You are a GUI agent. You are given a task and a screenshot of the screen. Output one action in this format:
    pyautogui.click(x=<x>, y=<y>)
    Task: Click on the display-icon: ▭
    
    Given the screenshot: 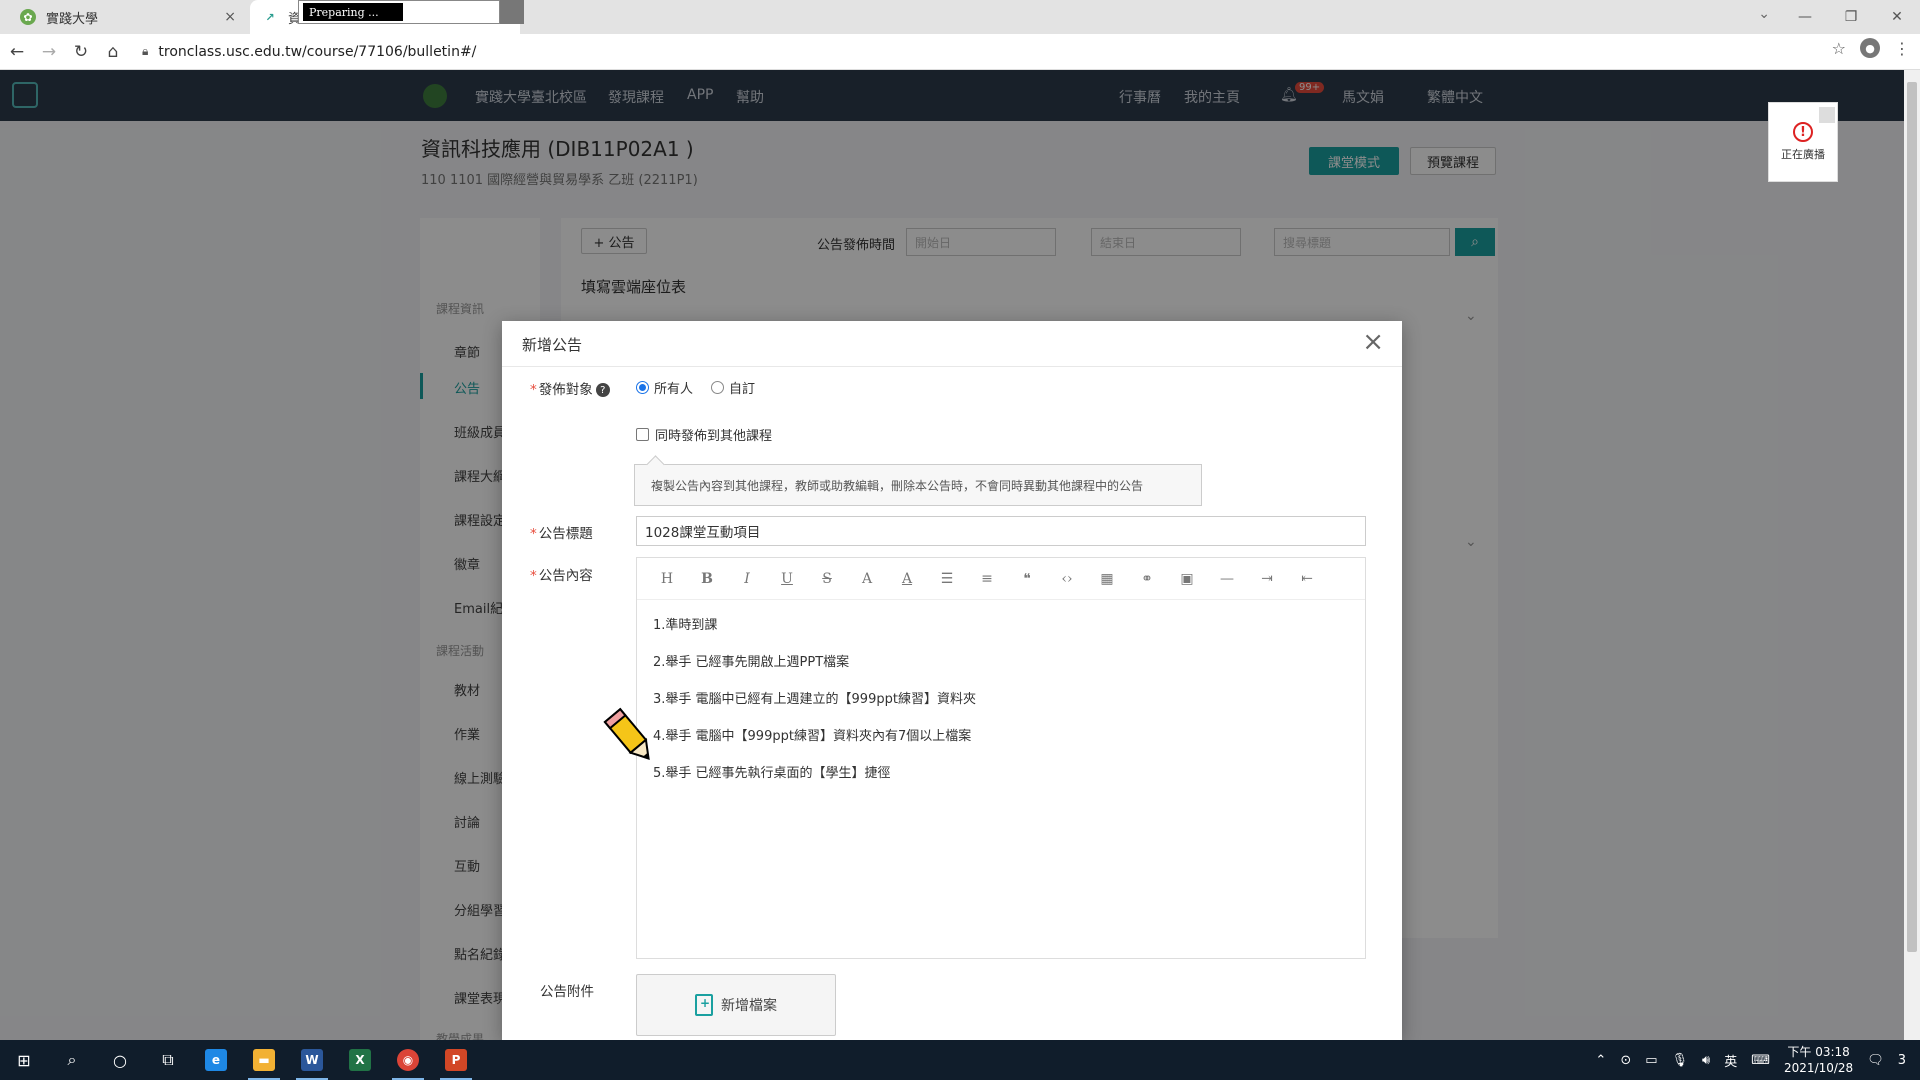 What is the action you would take?
    pyautogui.click(x=1651, y=1060)
    